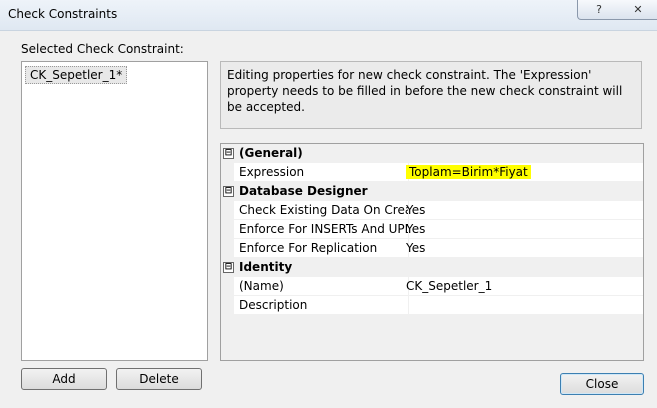 This screenshot has height=408, width=657. I want to click on close-button: Close, so click(602, 384).